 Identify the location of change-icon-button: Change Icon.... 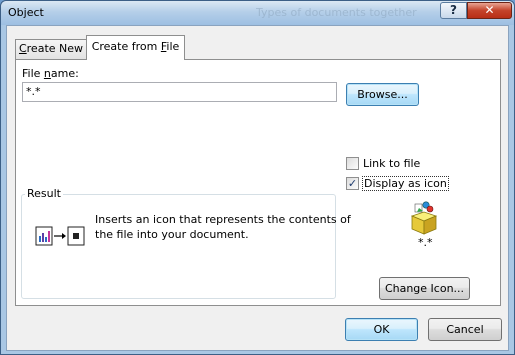
(424, 288).